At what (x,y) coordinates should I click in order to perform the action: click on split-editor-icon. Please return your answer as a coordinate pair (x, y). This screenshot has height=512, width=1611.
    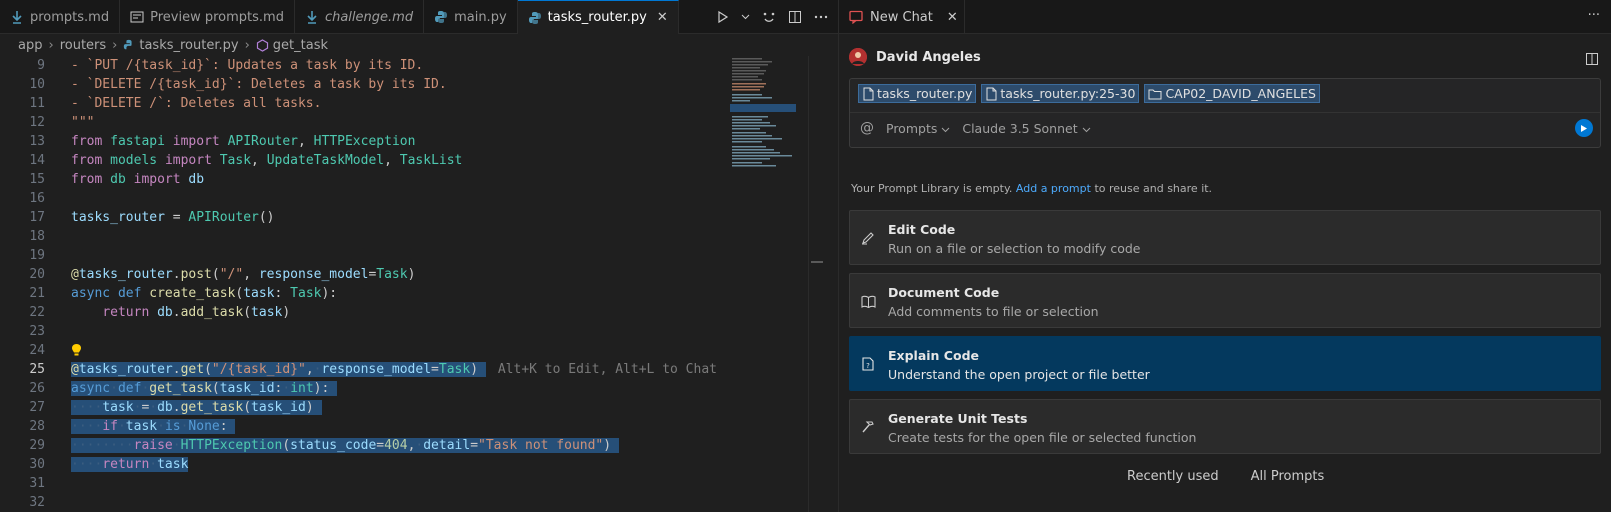
    Looking at the image, I should click on (795, 17).